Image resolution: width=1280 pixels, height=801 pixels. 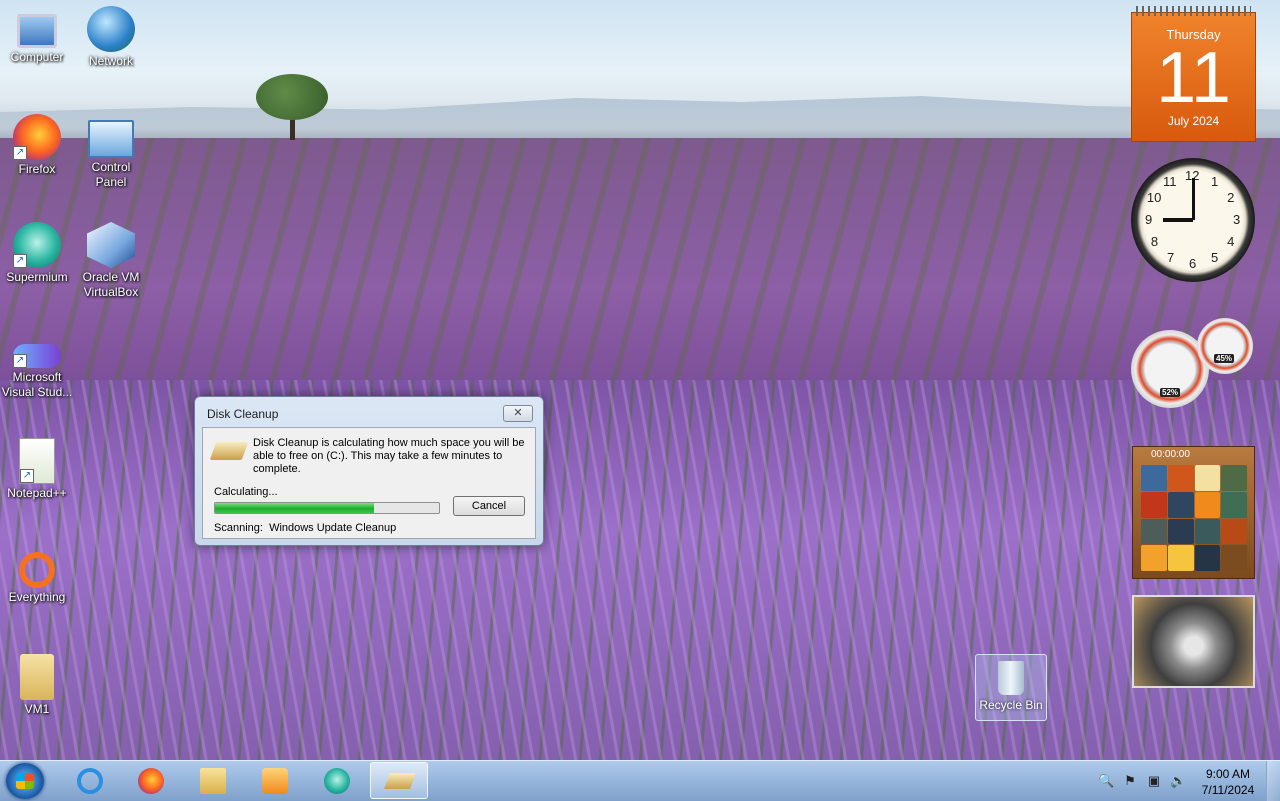 What do you see at coordinates (1178, 220) in the screenshot?
I see `clock-hour-hand` at bounding box center [1178, 220].